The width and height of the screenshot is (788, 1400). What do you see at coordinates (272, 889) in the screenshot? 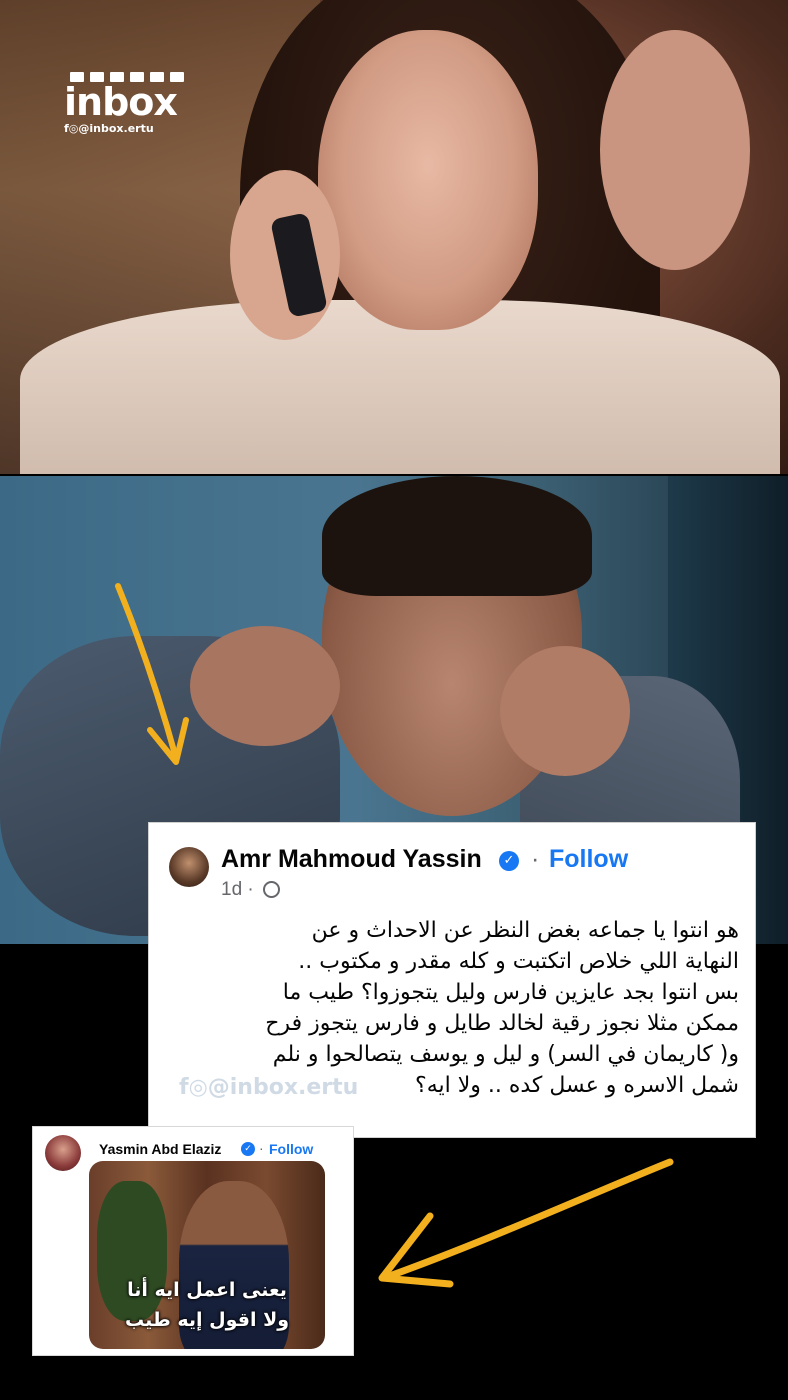
I see `globe-icon` at bounding box center [272, 889].